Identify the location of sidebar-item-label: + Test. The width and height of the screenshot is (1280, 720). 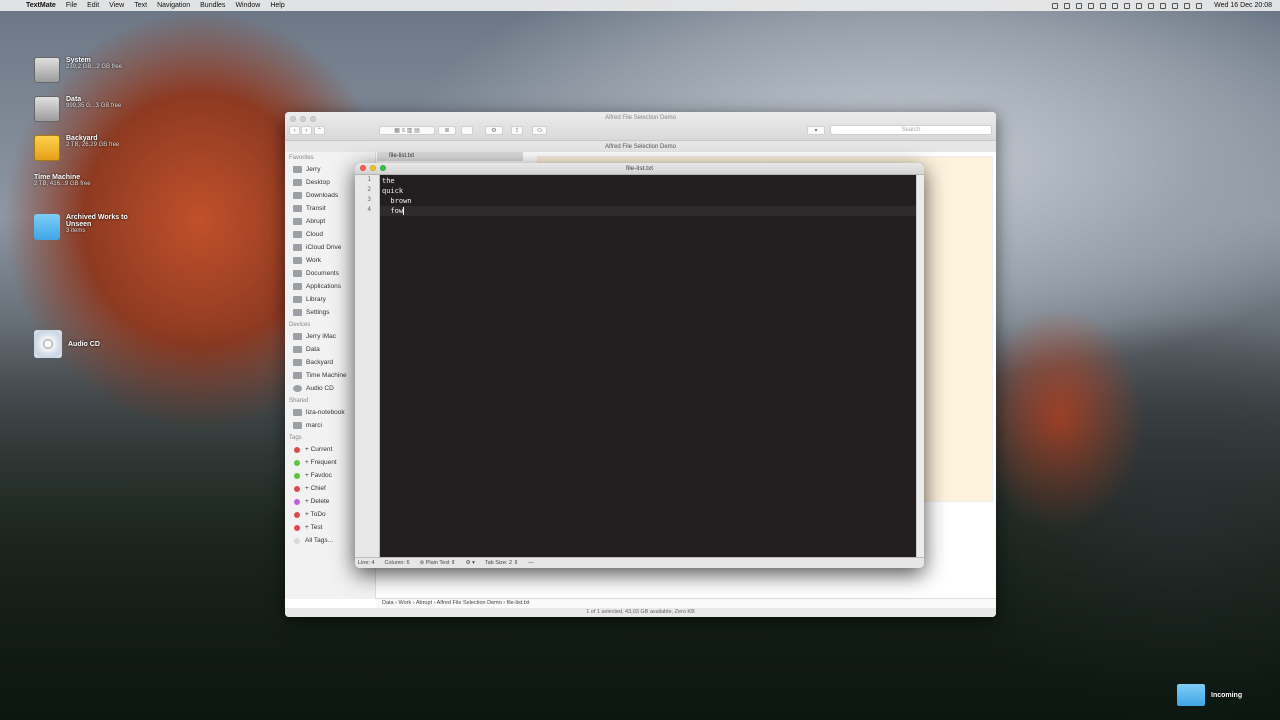
(314, 527).